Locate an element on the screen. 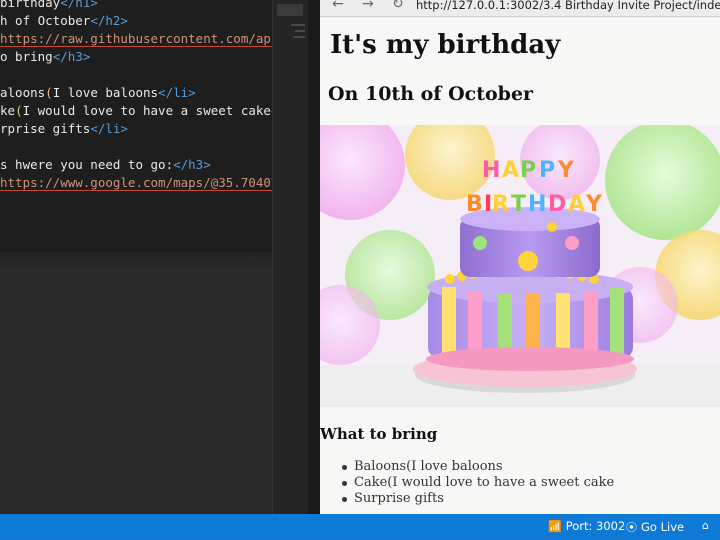  code-line: s hwere you need to go:</h3> is located at coordinates (136, 165).